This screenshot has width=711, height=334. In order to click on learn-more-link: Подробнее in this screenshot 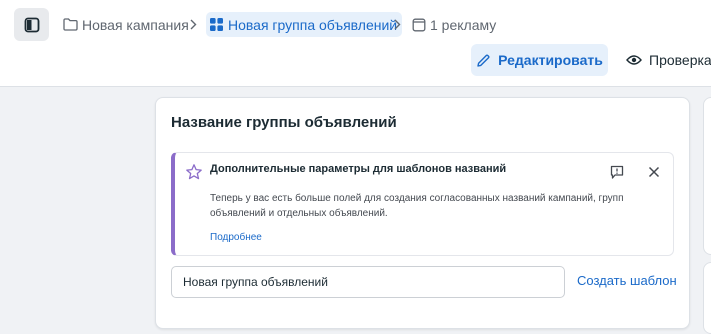, I will do `click(236, 237)`.